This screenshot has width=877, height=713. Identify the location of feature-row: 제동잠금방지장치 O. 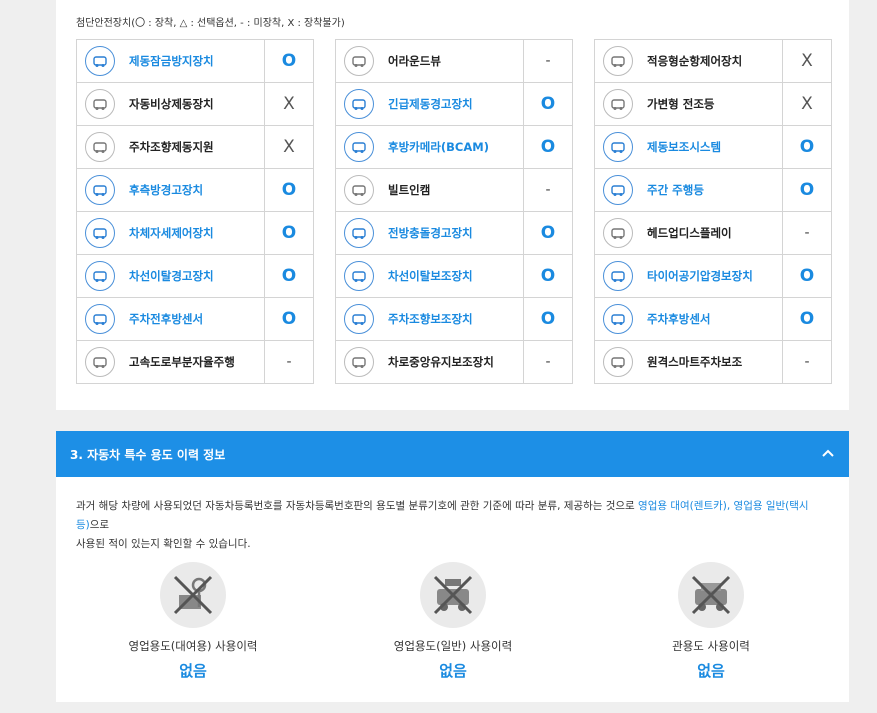
(195, 61).